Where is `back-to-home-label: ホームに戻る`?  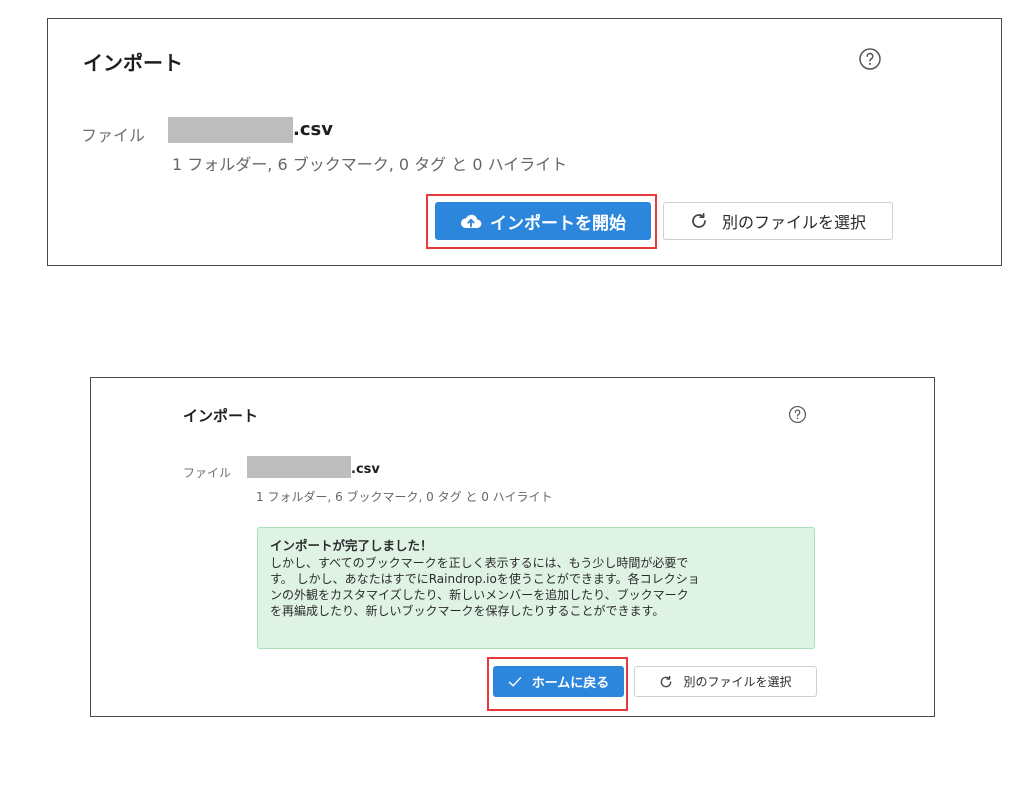
back-to-home-label: ホームに戻る is located at coordinates (570, 683).